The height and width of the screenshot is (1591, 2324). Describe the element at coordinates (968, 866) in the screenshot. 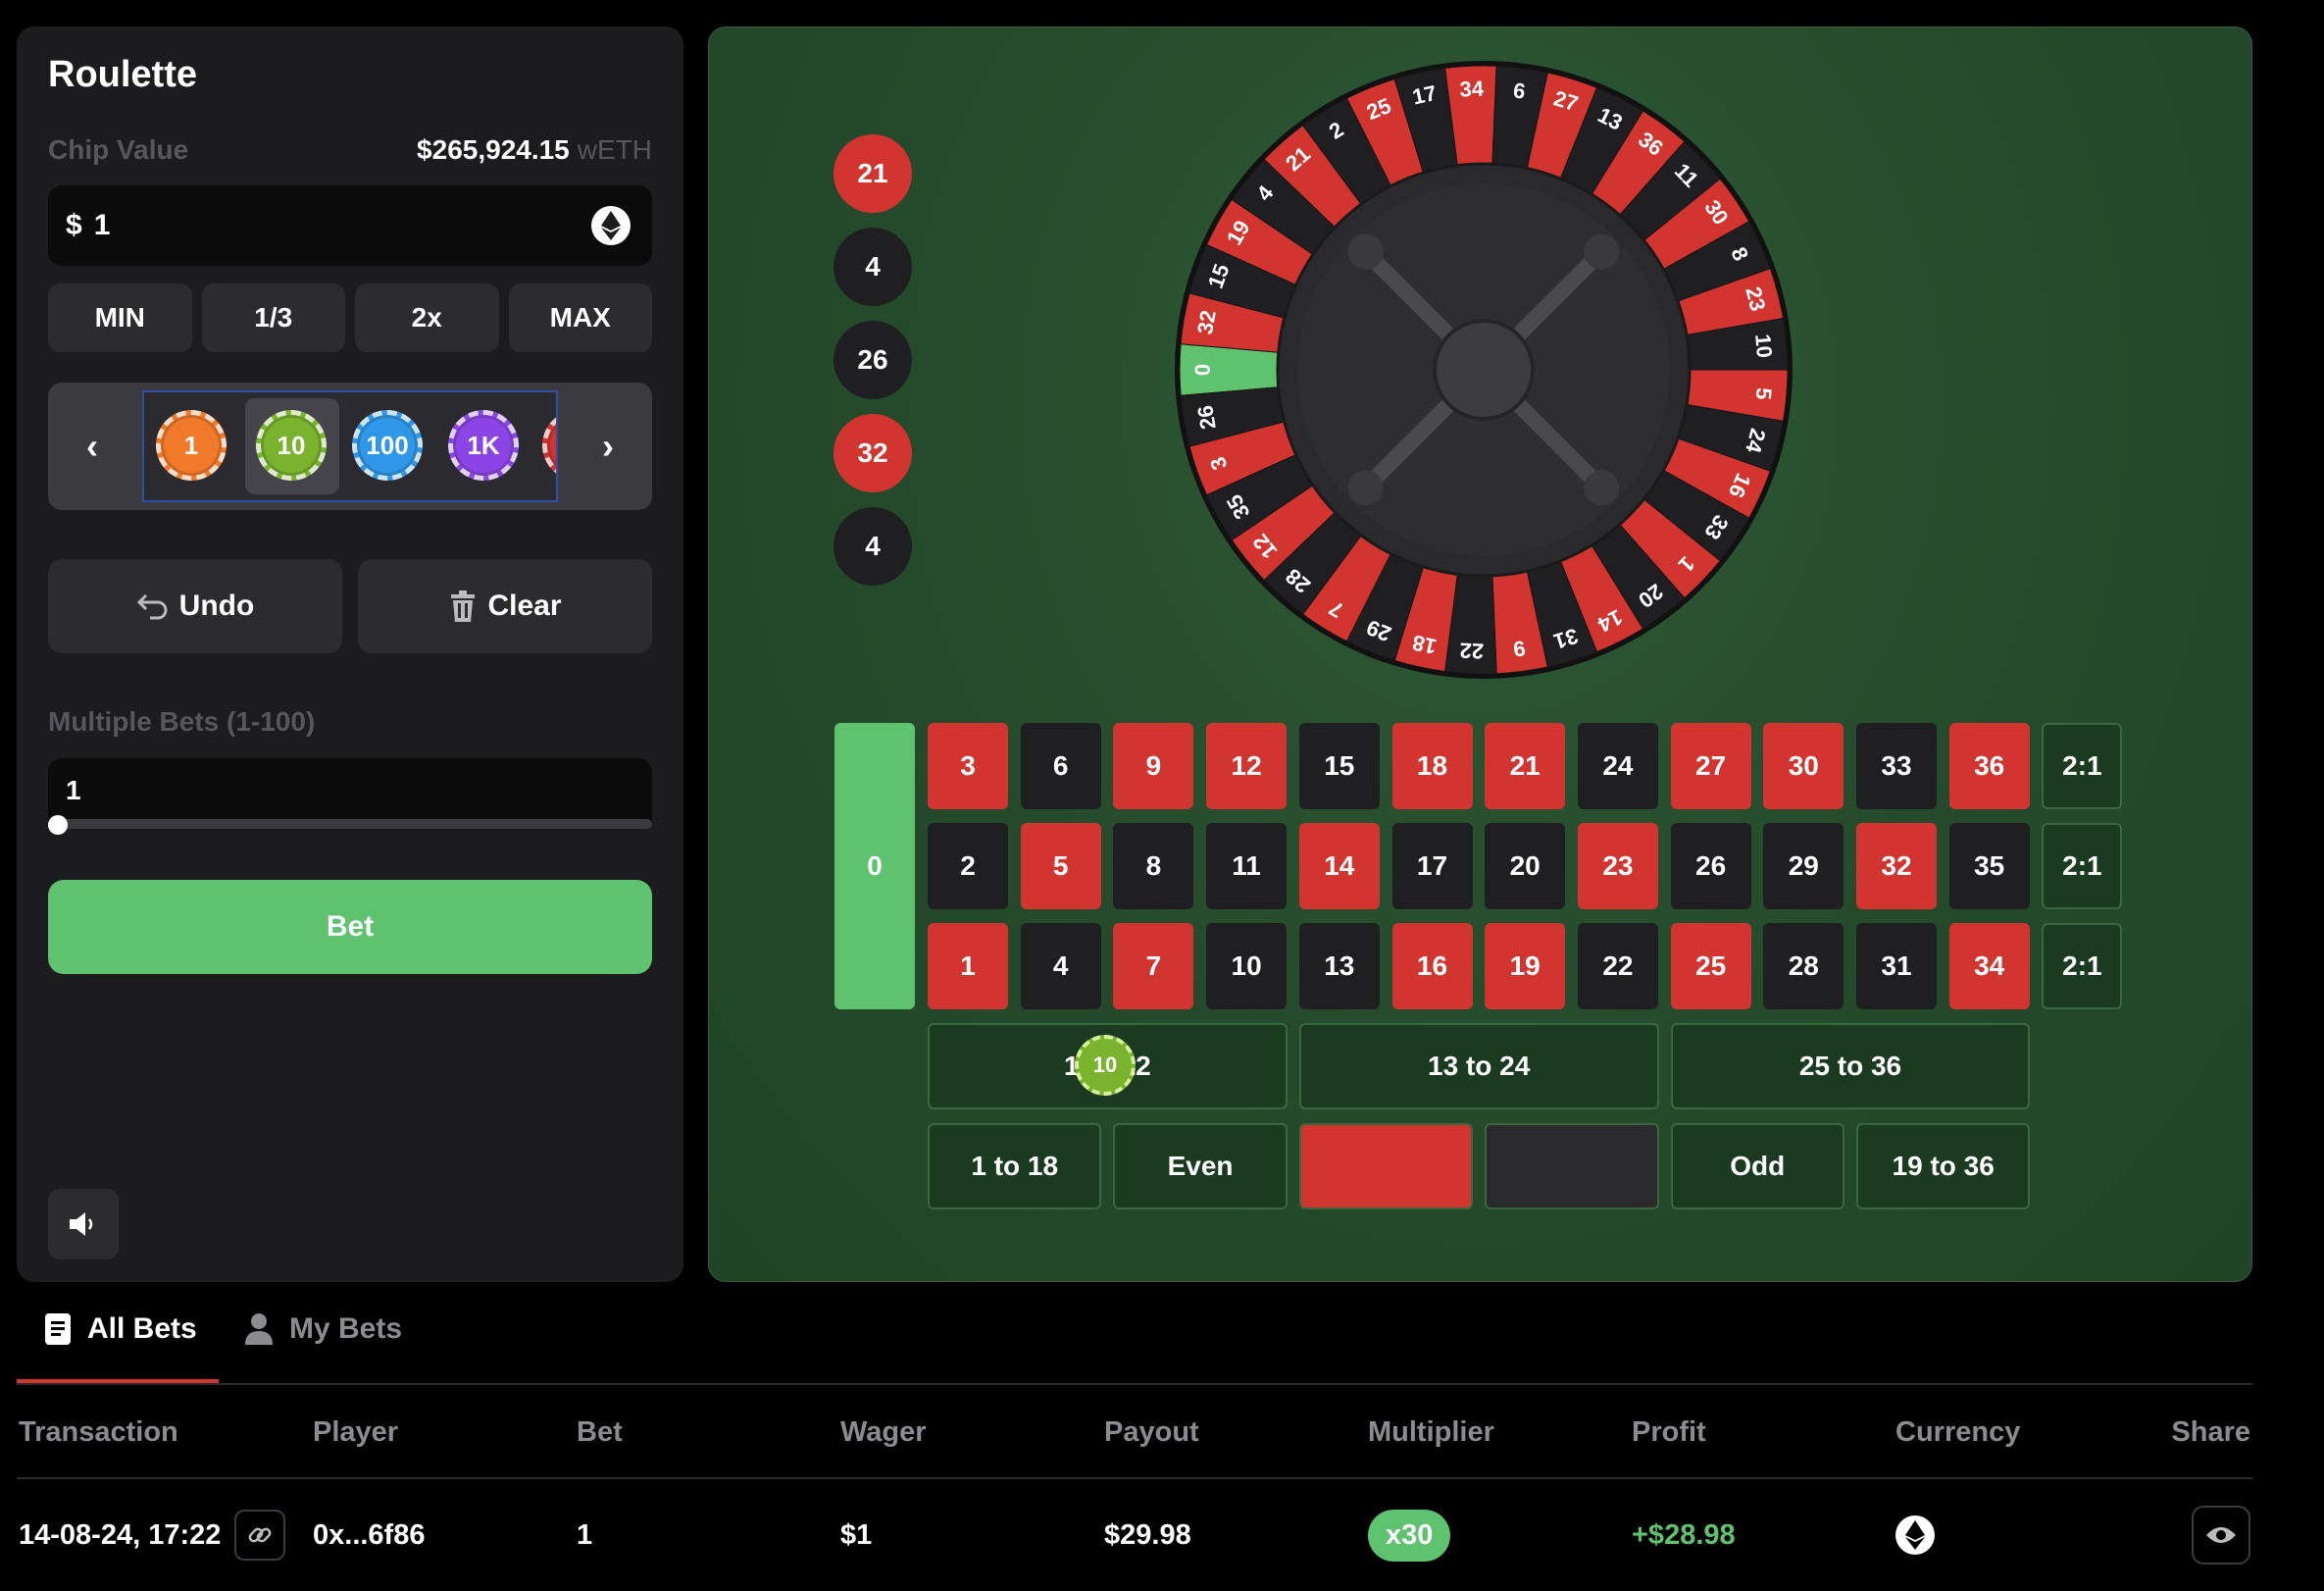

I see `bet-cell-2: 2` at that location.